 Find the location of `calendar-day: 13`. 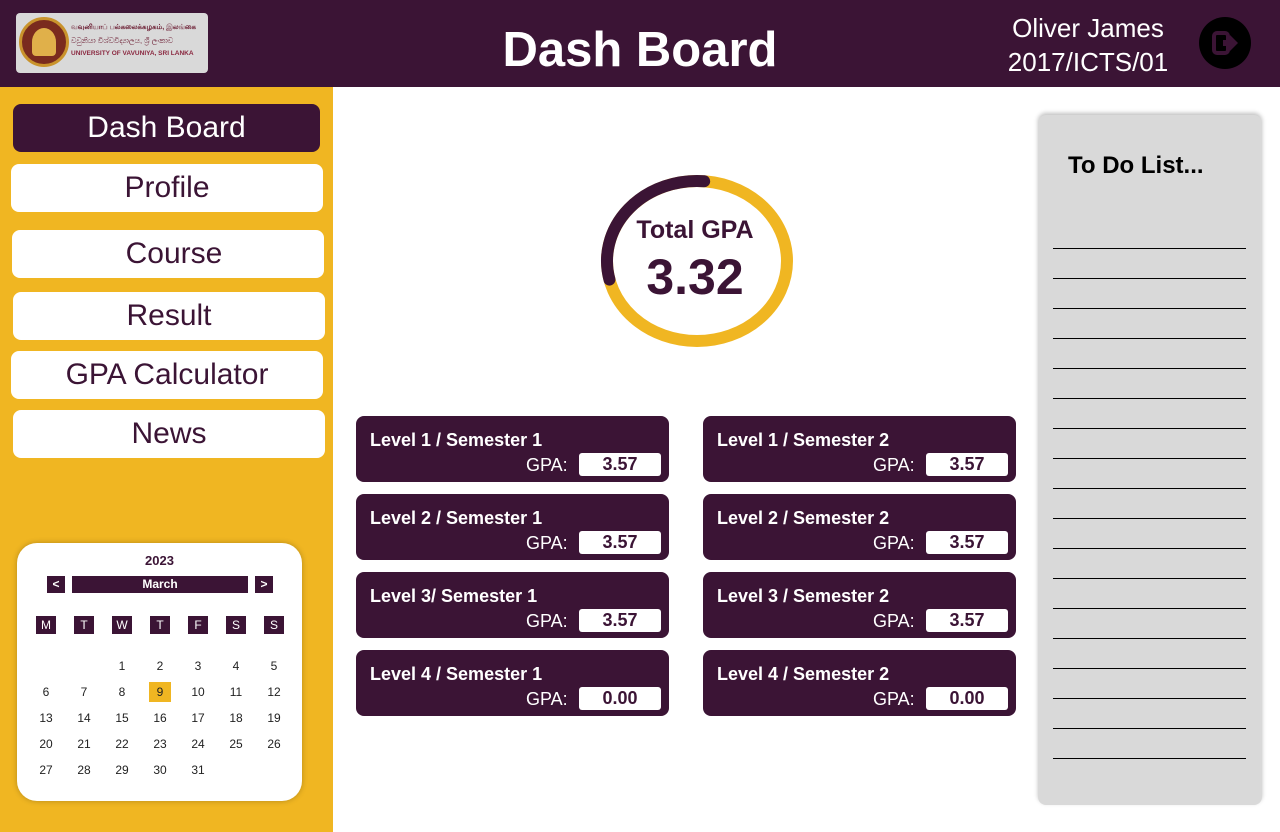

calendar-day: 13 is located at coordinates (46, 718).